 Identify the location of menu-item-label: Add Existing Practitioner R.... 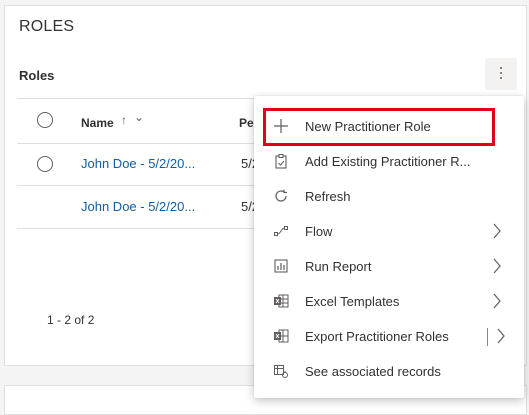
(388, 161).